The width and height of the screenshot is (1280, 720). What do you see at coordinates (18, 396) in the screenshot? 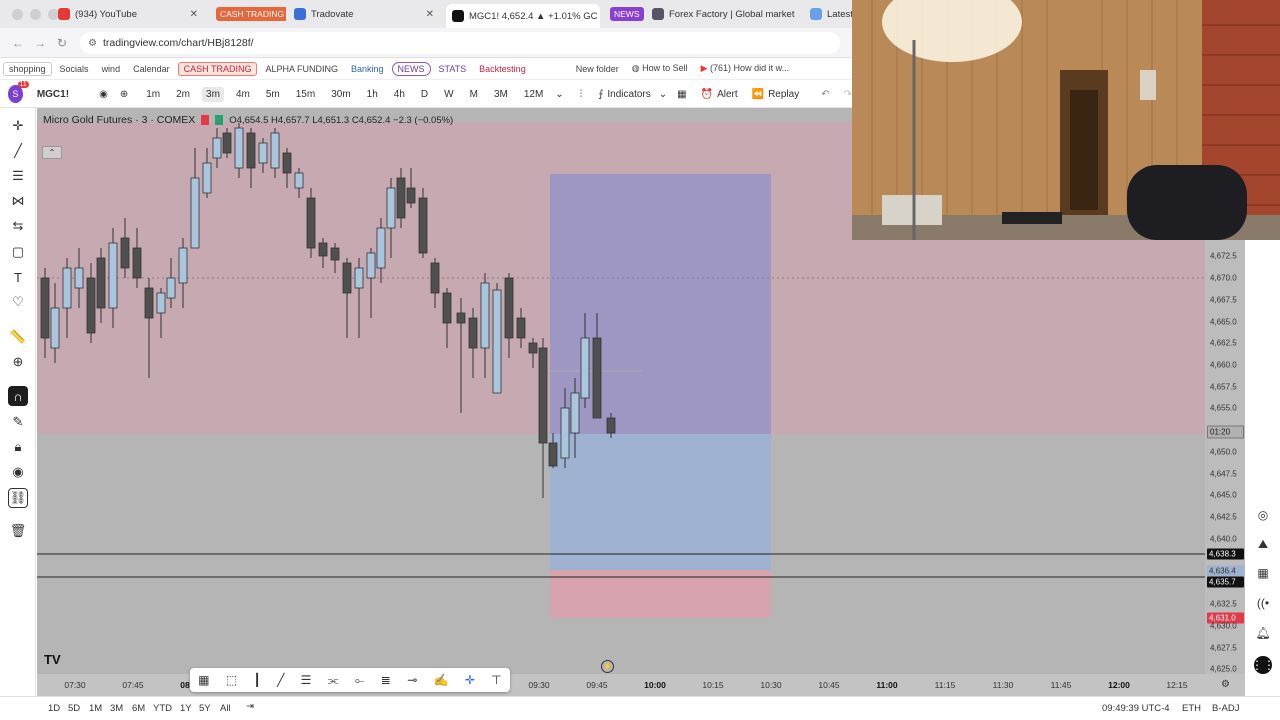
I see `magnet-icon: ∩` at bounding box center [18, 396].